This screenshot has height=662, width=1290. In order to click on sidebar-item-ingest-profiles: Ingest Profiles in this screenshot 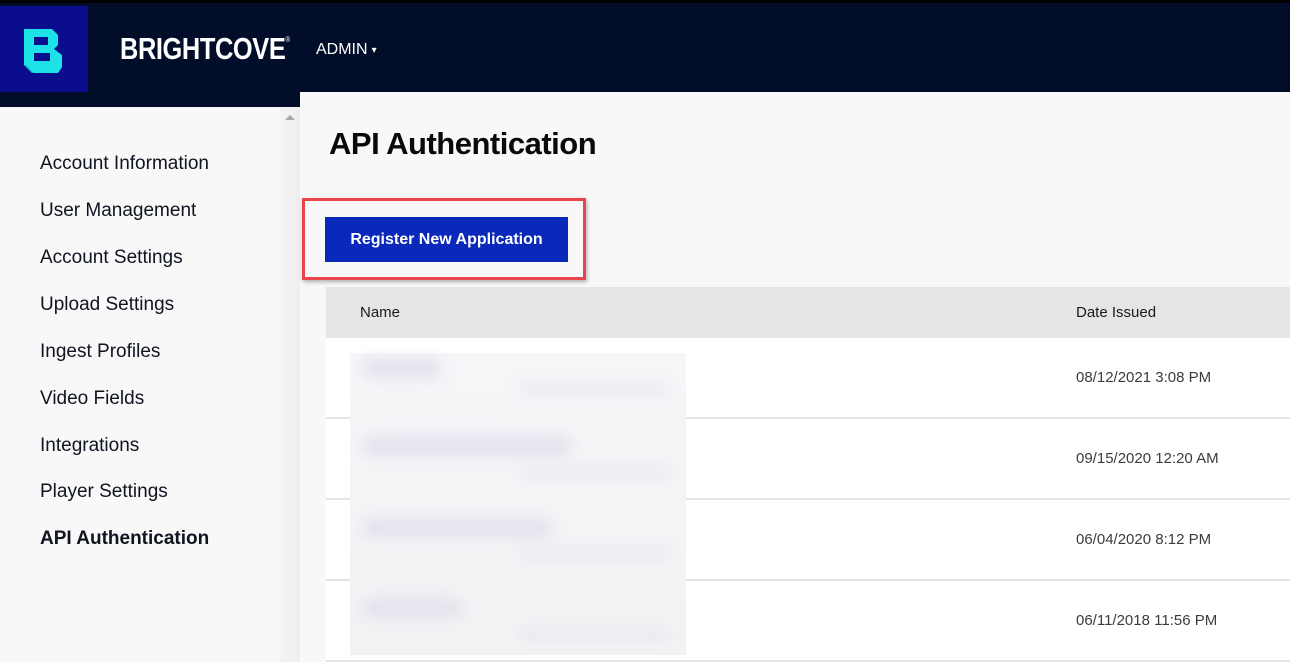, I will do `click(100, 352)`.